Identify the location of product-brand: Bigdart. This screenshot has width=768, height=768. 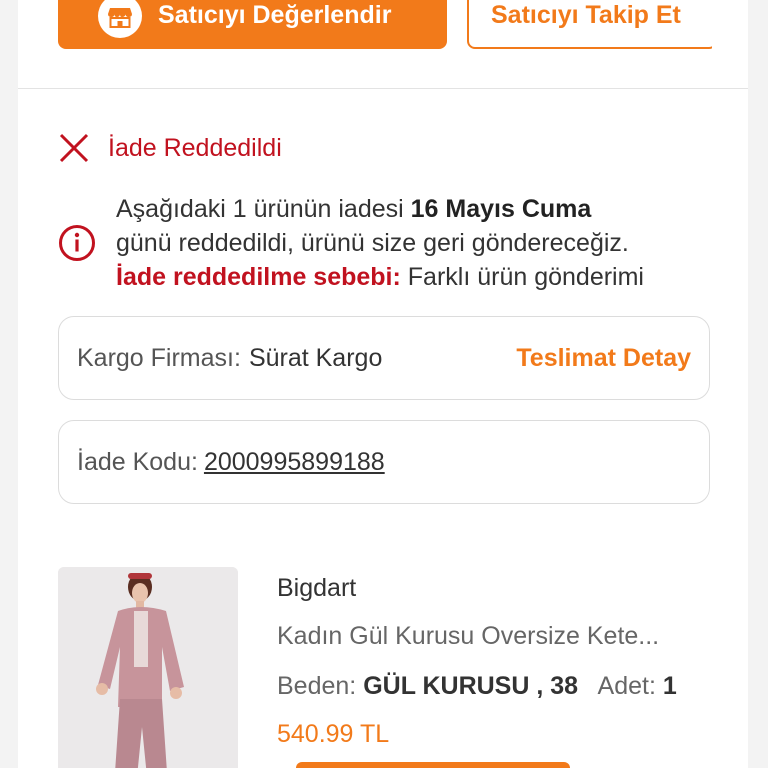
(317, 588).